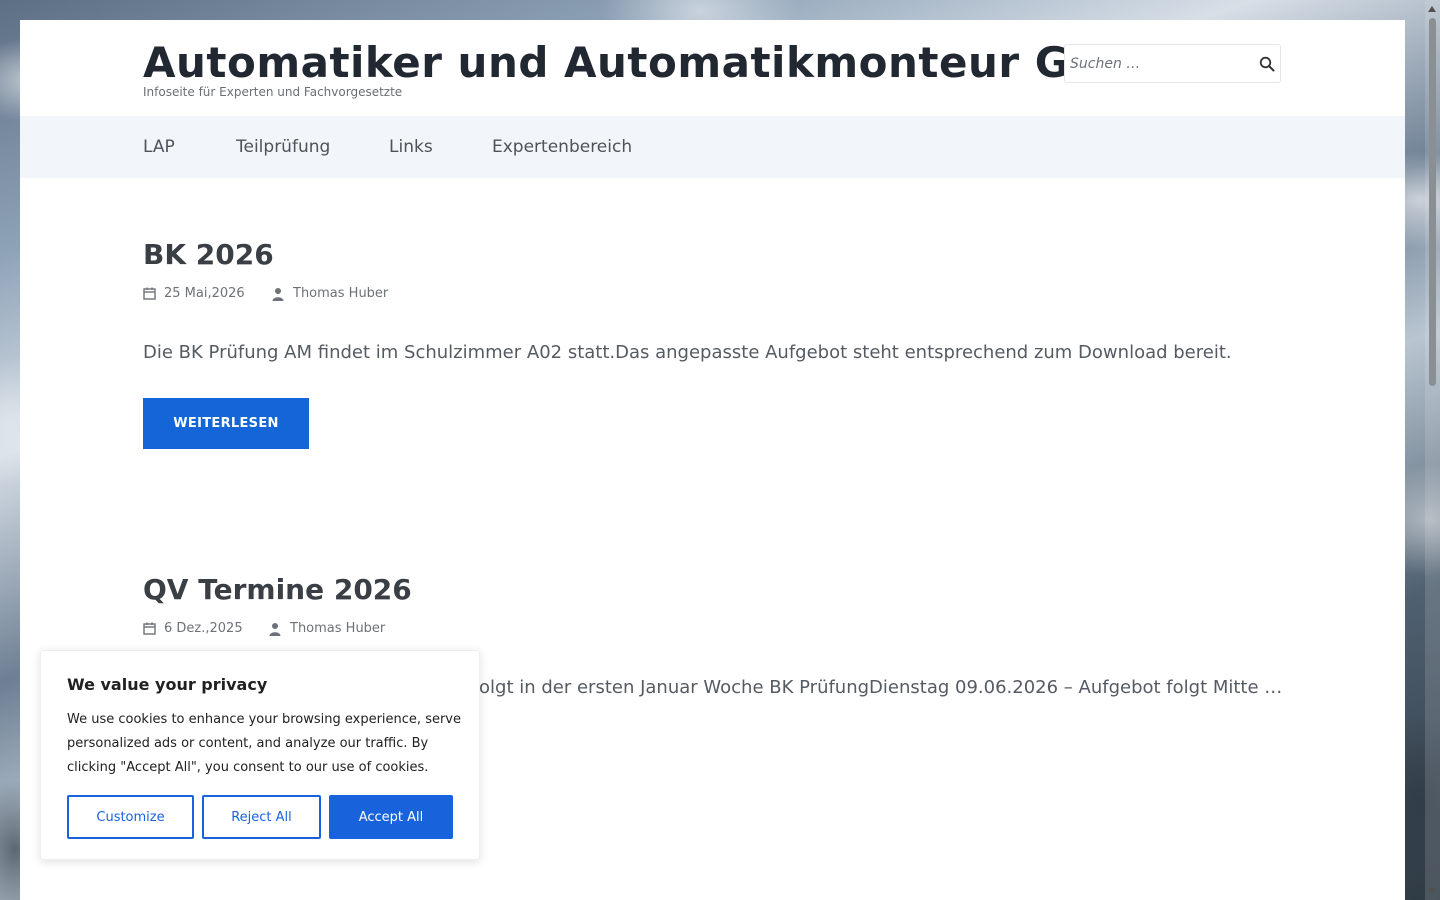 The width and height of the screenshot is (1440, 900). Describe the element at coordinates (167, 684) in the screenshot. I see `cookie-title: We value your privacy` at that location.